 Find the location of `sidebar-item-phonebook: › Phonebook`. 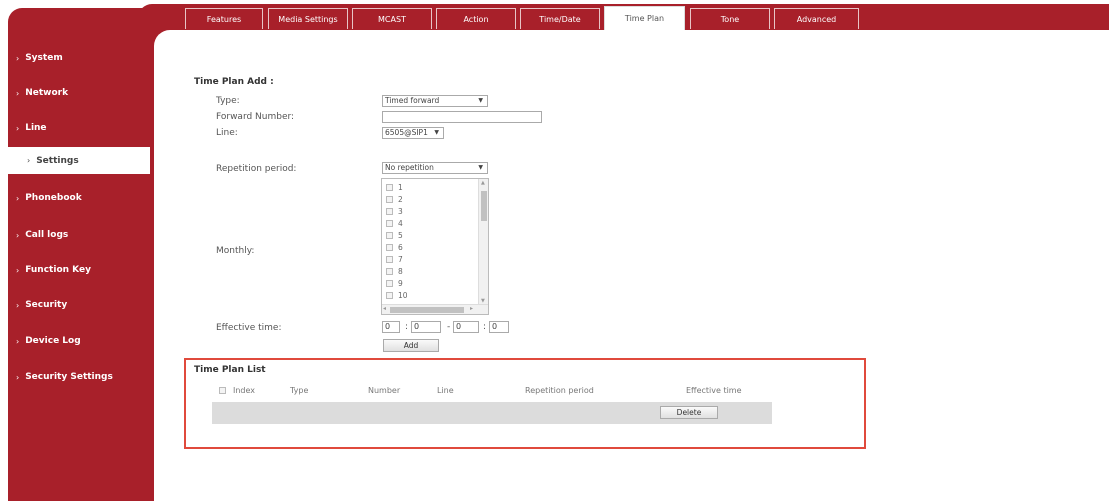

sidebar-item-phonebook: › Phonebook is located at coordinates (73, 198).